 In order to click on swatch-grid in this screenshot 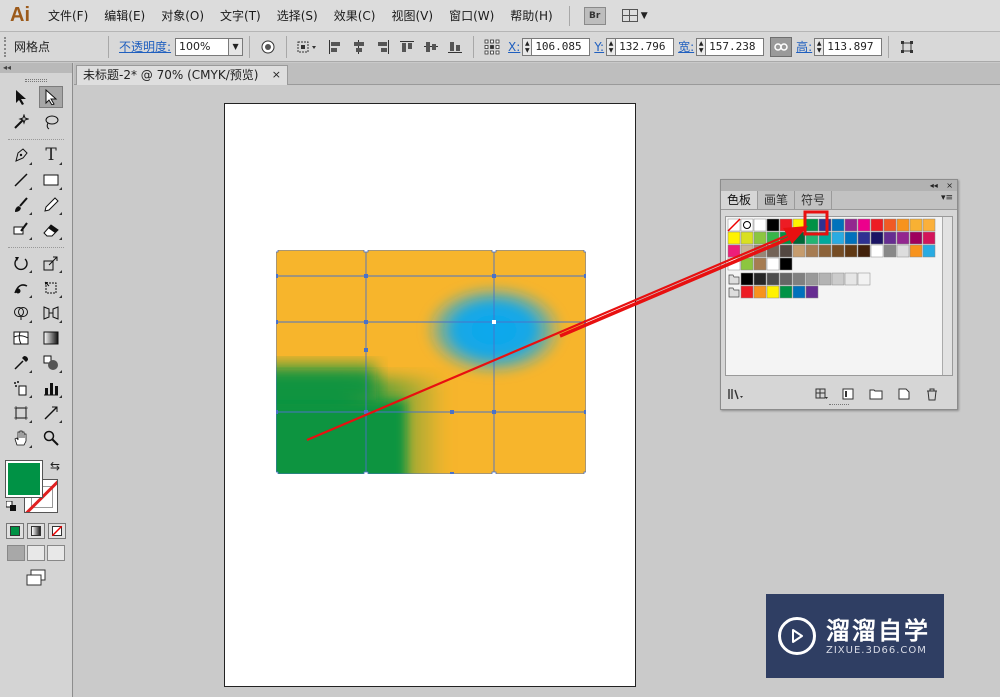, I will do `click(834, 296)`.